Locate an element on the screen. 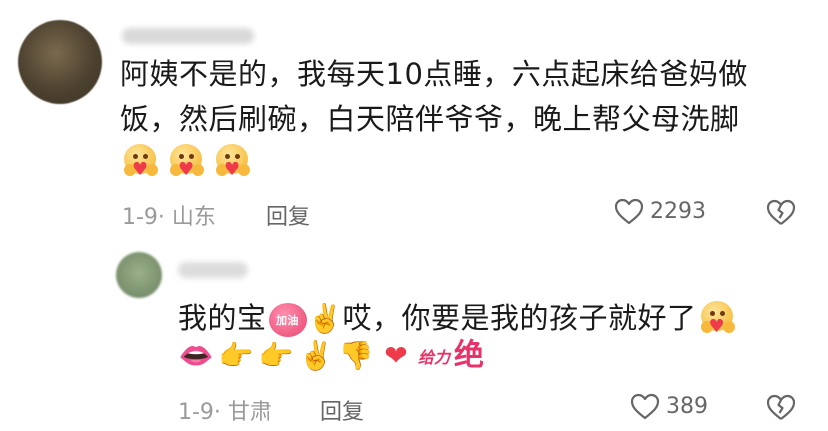  replier-avatar is located at coordinates (139, 275).